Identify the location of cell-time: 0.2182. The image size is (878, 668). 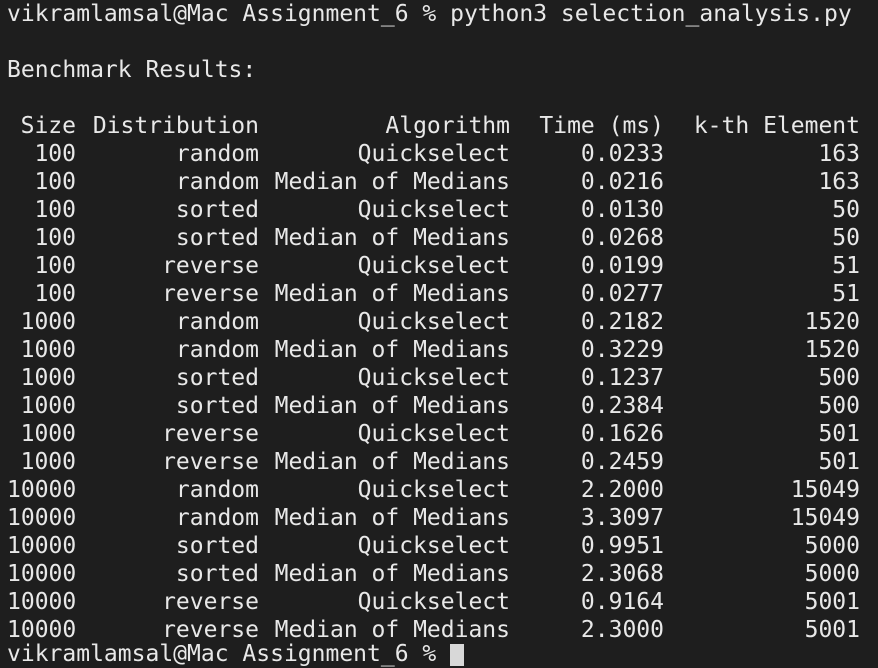
(622, 322).